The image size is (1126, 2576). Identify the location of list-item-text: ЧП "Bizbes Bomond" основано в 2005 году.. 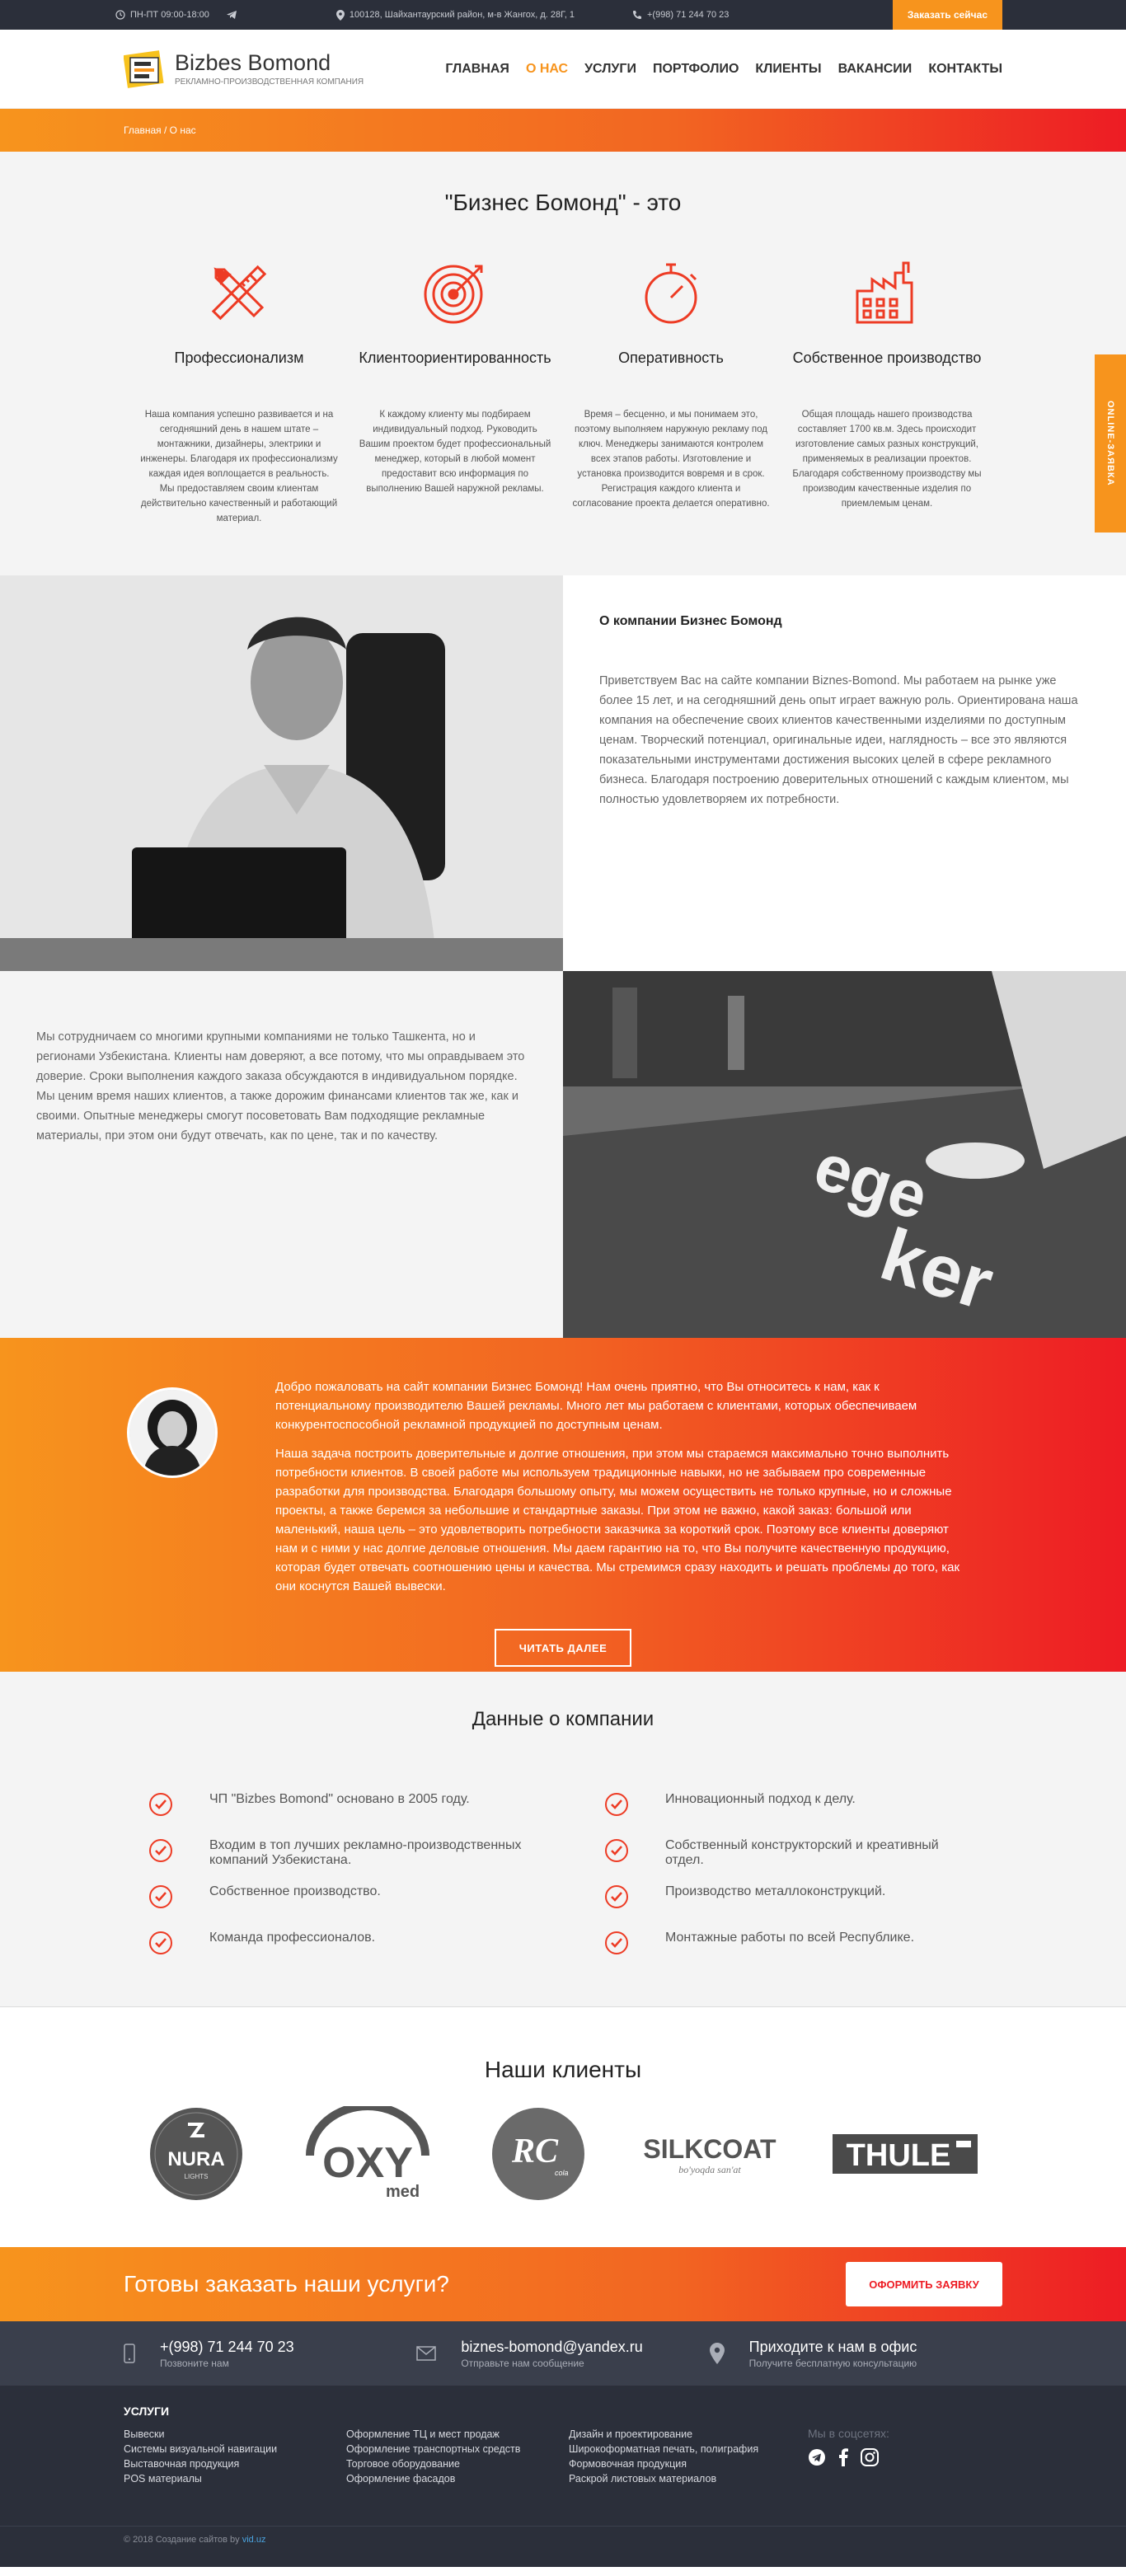
(339, 1799).